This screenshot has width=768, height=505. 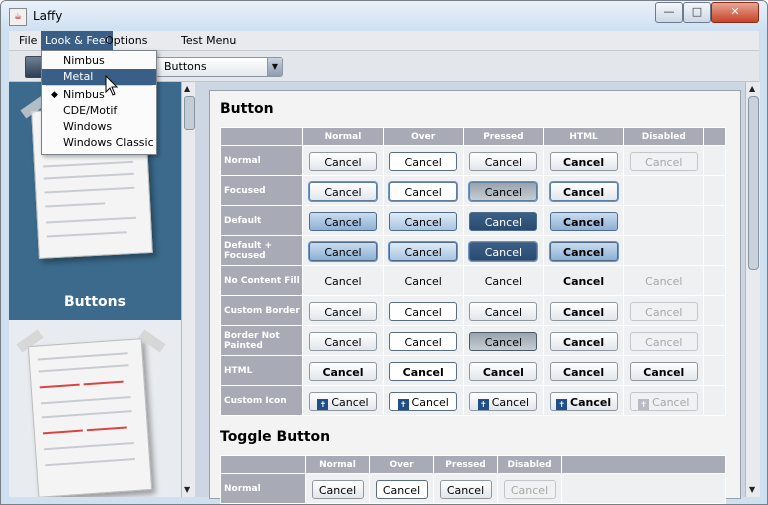 What do you see at coordinates (28, 40) in the screenshot?
I see `menu-file: File` at bounding box center [28, 40].